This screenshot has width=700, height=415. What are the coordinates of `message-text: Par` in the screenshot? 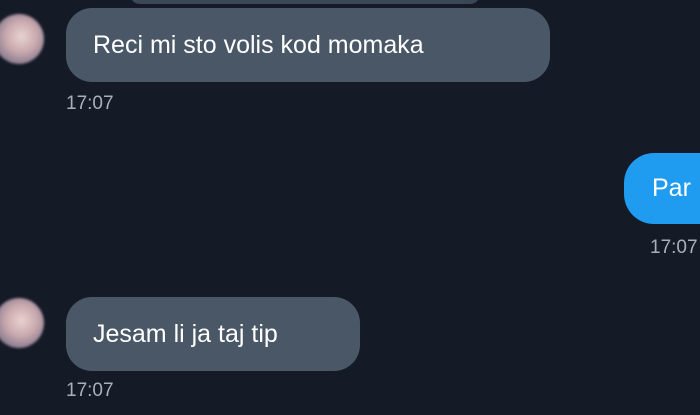 It's located at (671, 188).